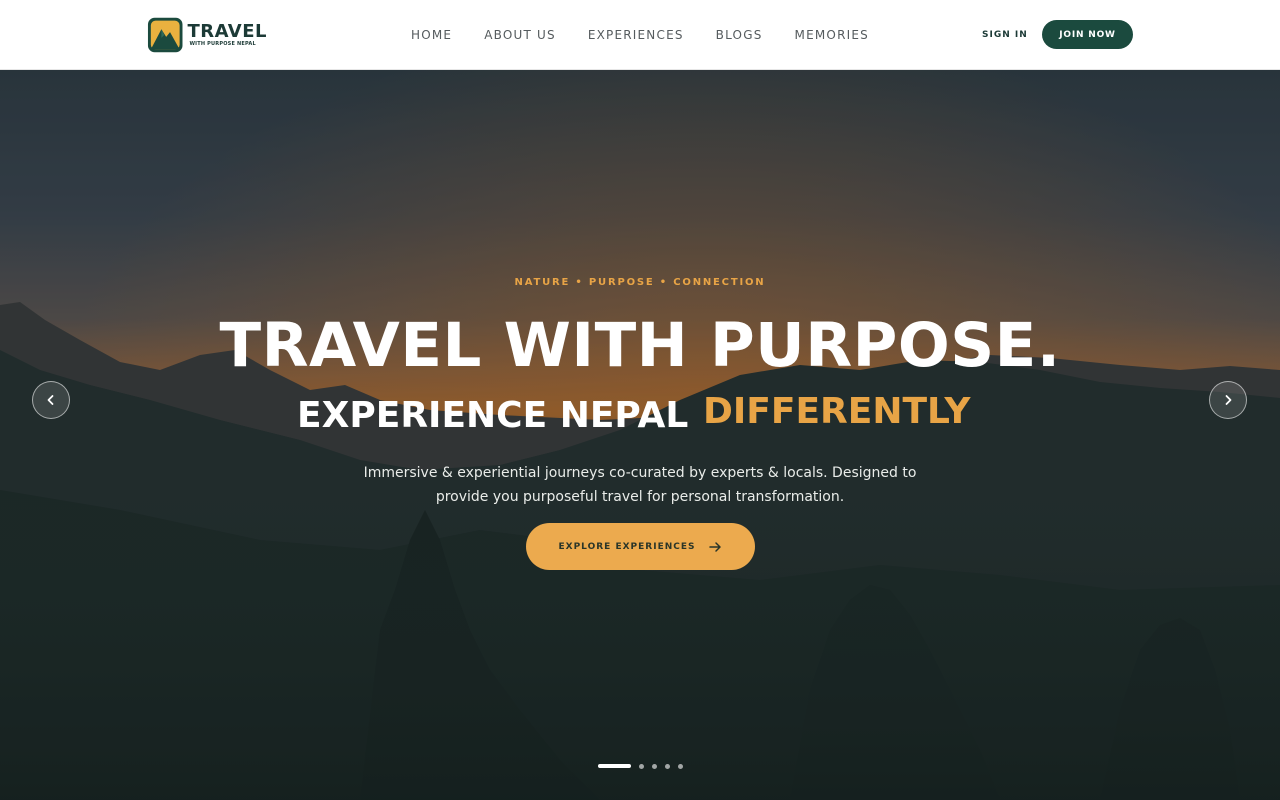  I want to click on chevron-right-icon, so click(1228, 400).